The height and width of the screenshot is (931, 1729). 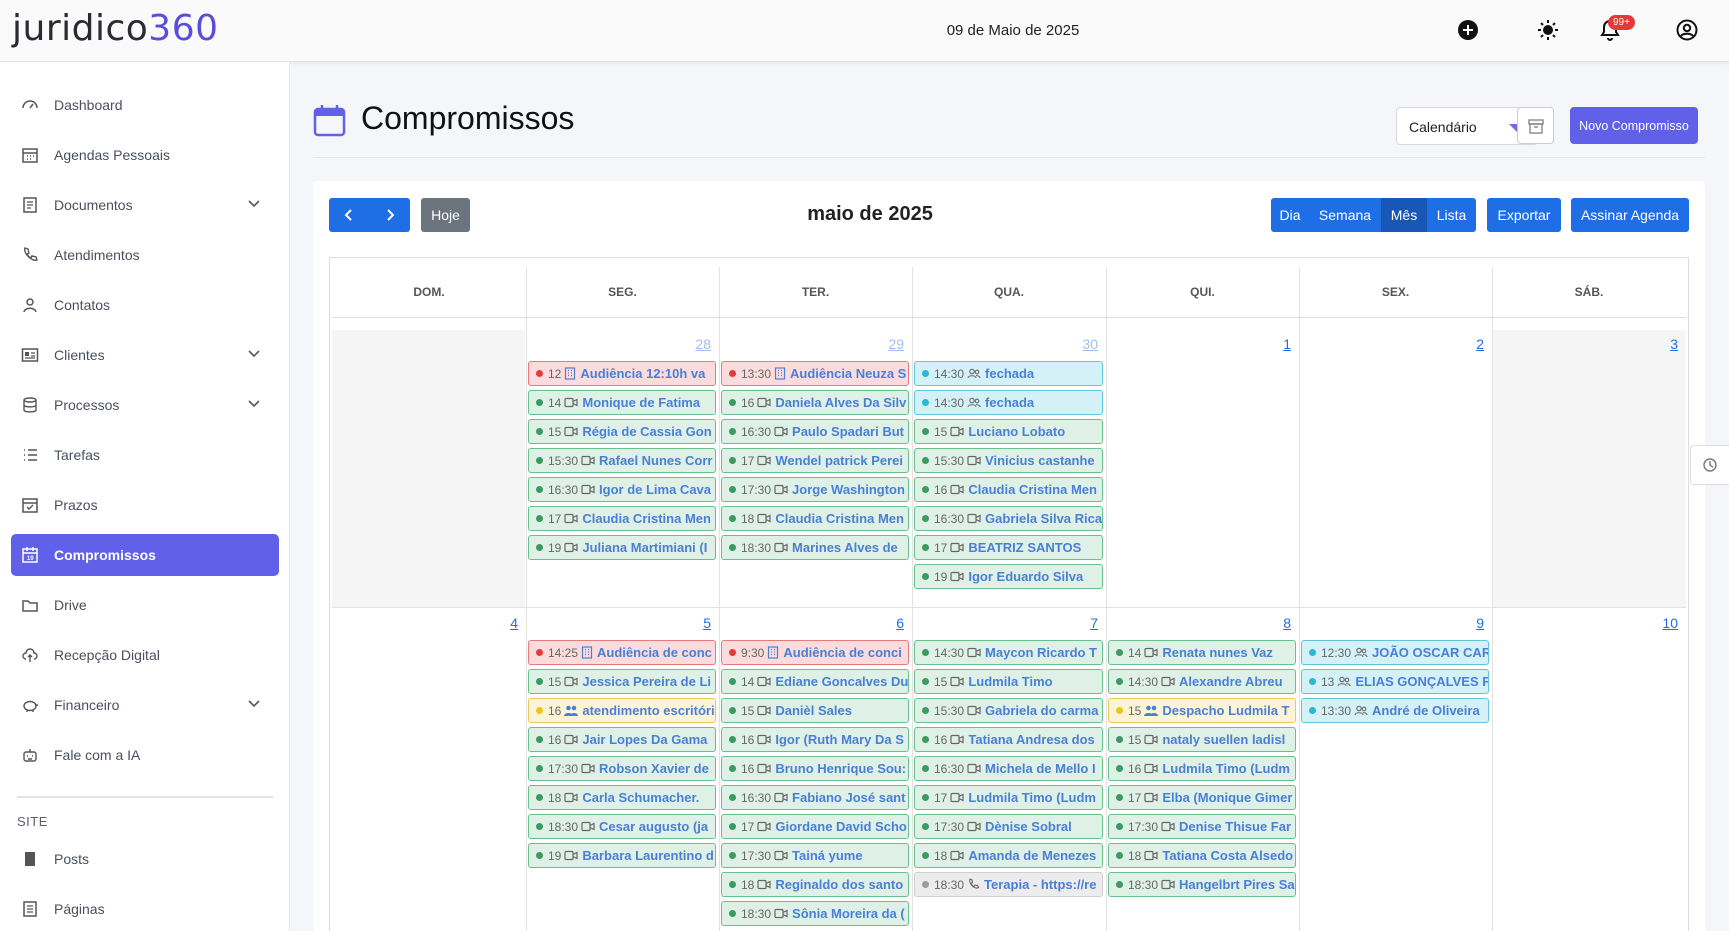 I want to click on prev-month-button, so click(x=349, y=215).